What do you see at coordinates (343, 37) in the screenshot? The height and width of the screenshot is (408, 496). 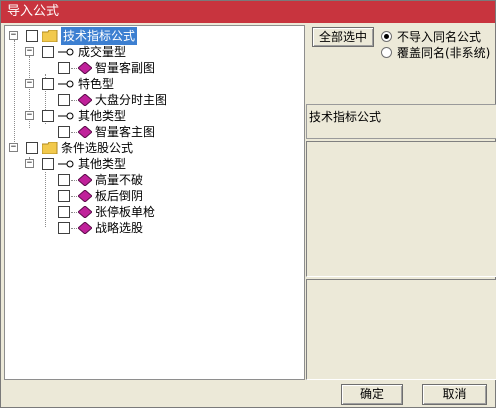 I see `select-all-button: 全部选中` at bounding box center [343, 37].